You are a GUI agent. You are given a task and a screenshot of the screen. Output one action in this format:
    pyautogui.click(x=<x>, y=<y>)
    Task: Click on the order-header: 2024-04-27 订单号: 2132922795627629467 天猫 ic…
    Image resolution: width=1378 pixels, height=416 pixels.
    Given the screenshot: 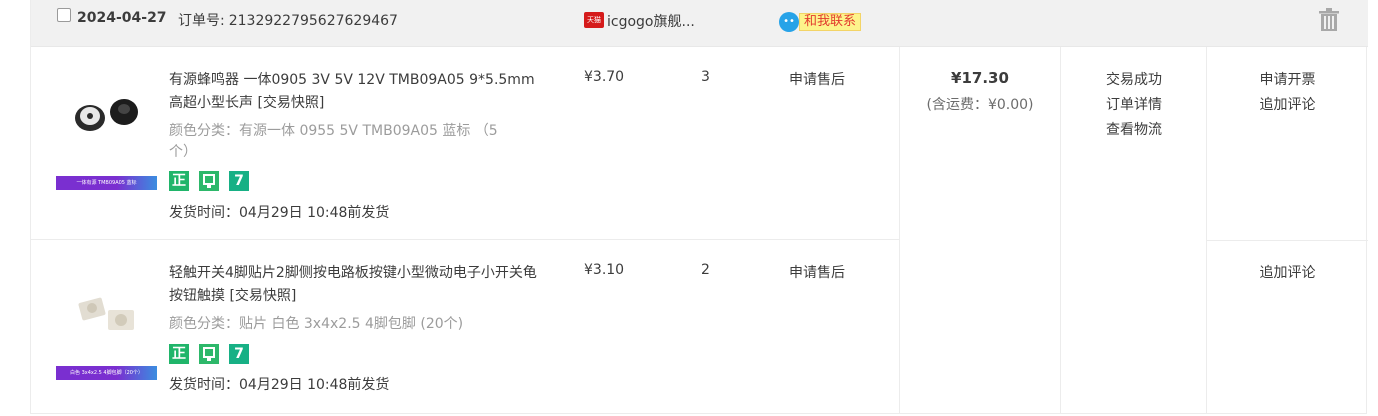 What is the action you would take?
    pyautogui.click(x=699, y=23)
    